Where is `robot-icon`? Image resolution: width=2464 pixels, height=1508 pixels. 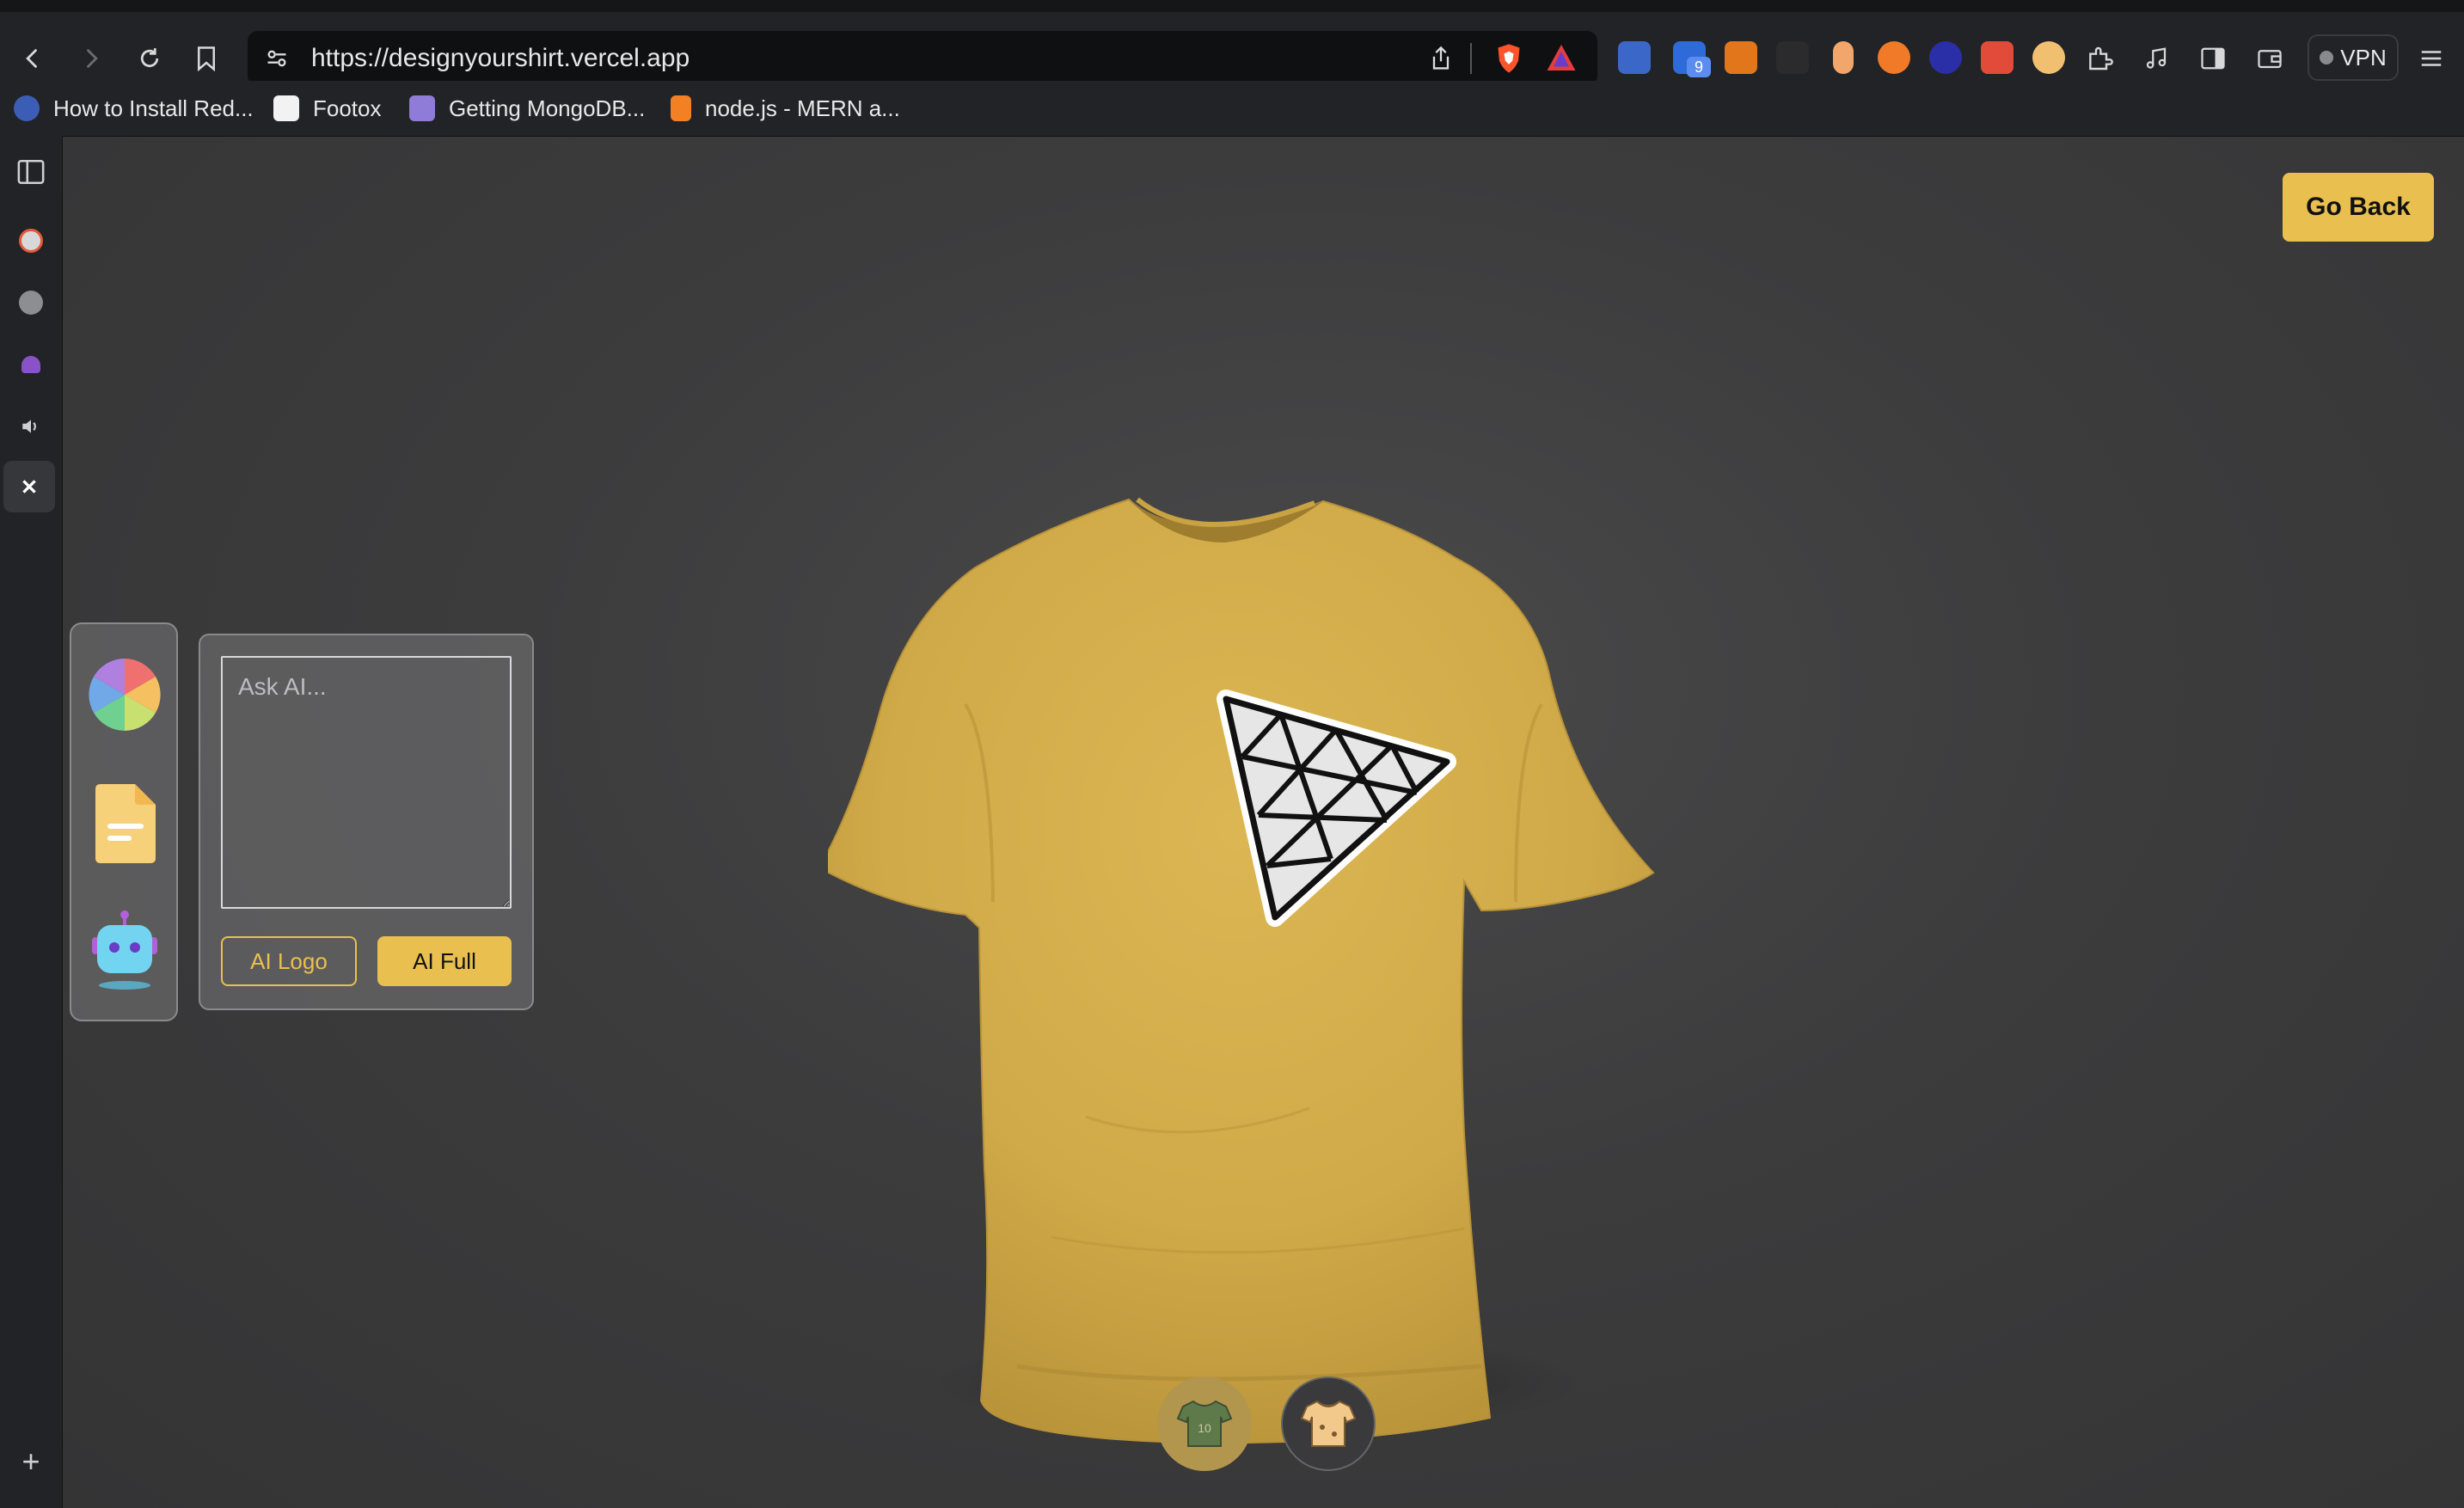 robot-icon is located at coordinates (124, 950).